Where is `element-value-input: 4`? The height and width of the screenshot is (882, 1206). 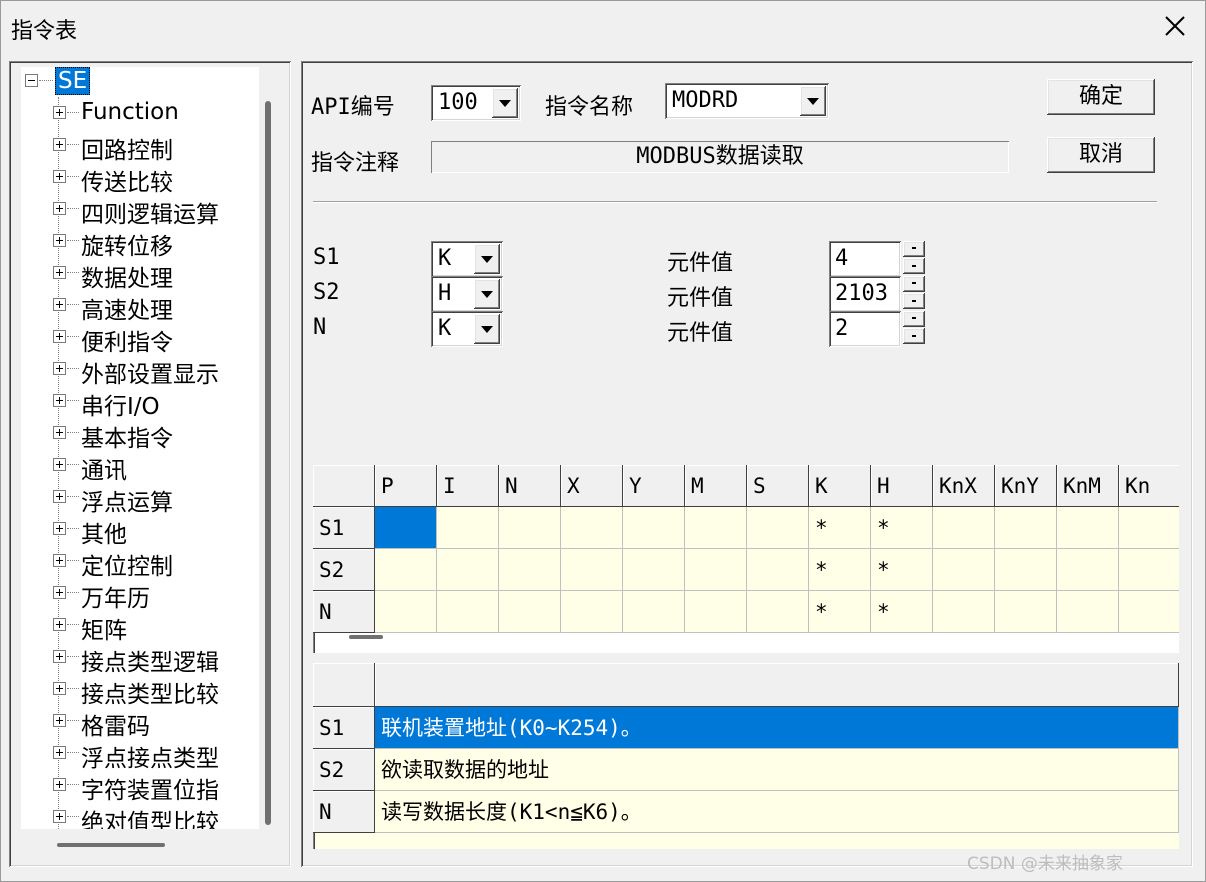
element-value-input: 4 is located at coordinates (865, 259).